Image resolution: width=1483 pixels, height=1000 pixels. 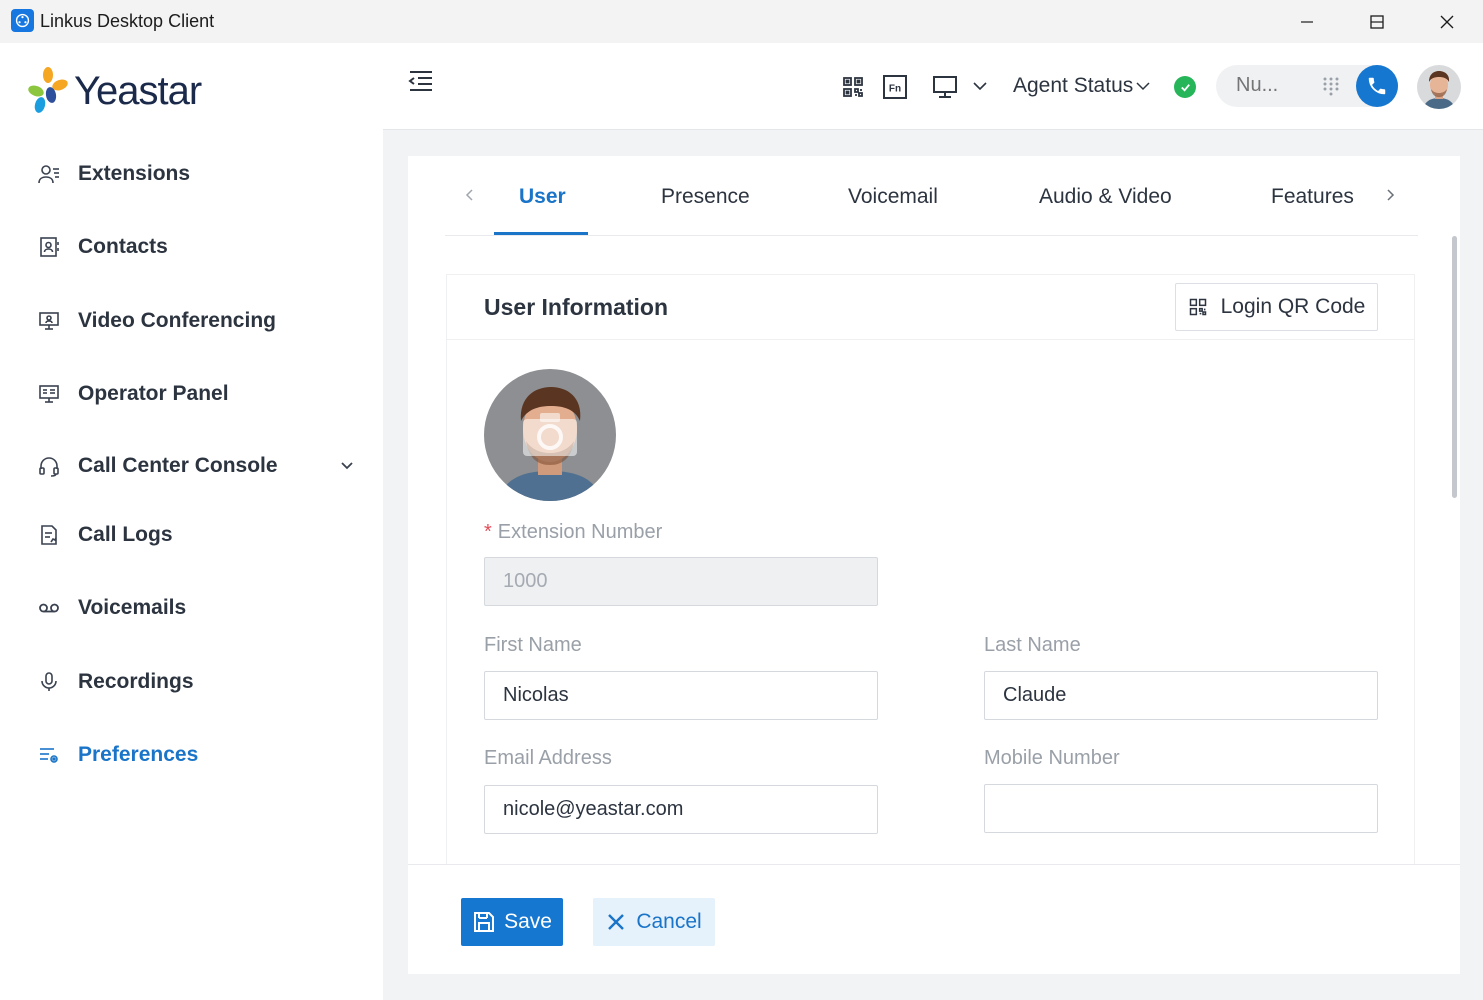 I want to click on profile-photo-upload, so click(x=550, y=435).